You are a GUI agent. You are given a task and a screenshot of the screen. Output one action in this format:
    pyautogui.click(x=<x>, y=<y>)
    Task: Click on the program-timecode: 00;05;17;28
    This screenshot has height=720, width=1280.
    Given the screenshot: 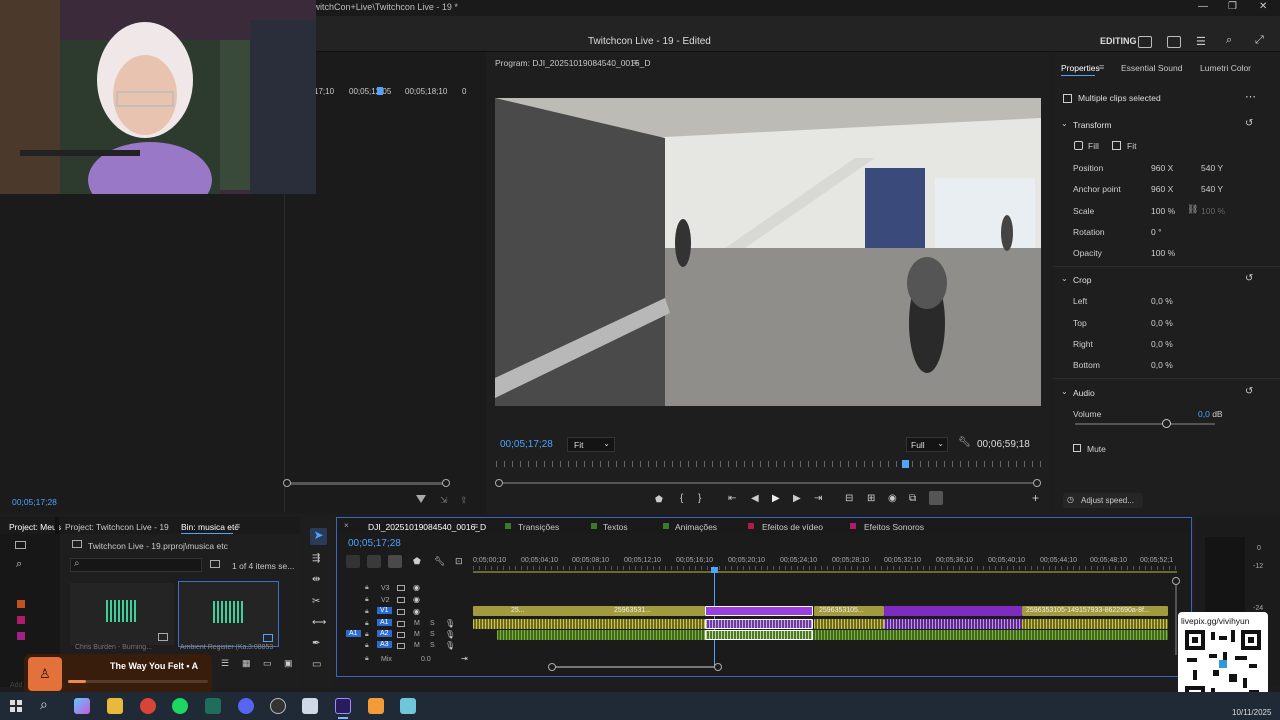 What is the action you would take?
    pyautogui.click(x=526, y=444)
    